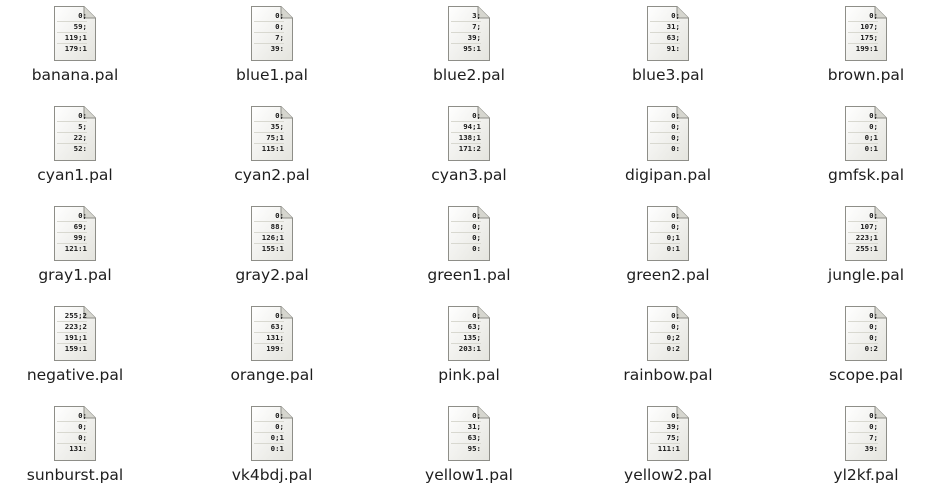 The image size is (930, 502). What do you see at coordinates (269, 127) in the screenshot?
I see `preview-line: 35;` at bounding box center [269, 127].